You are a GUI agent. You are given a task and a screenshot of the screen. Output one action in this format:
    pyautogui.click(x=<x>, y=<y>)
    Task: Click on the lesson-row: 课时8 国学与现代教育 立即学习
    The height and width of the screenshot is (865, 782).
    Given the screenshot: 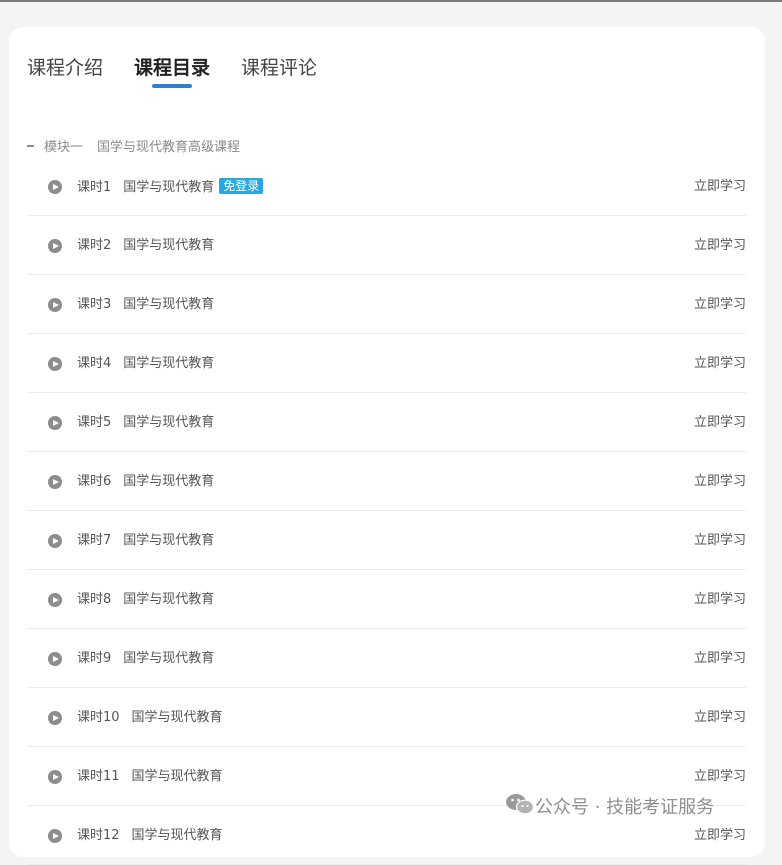 What is the action you would take?
    pyautogui.click(x=387, y=599)
    